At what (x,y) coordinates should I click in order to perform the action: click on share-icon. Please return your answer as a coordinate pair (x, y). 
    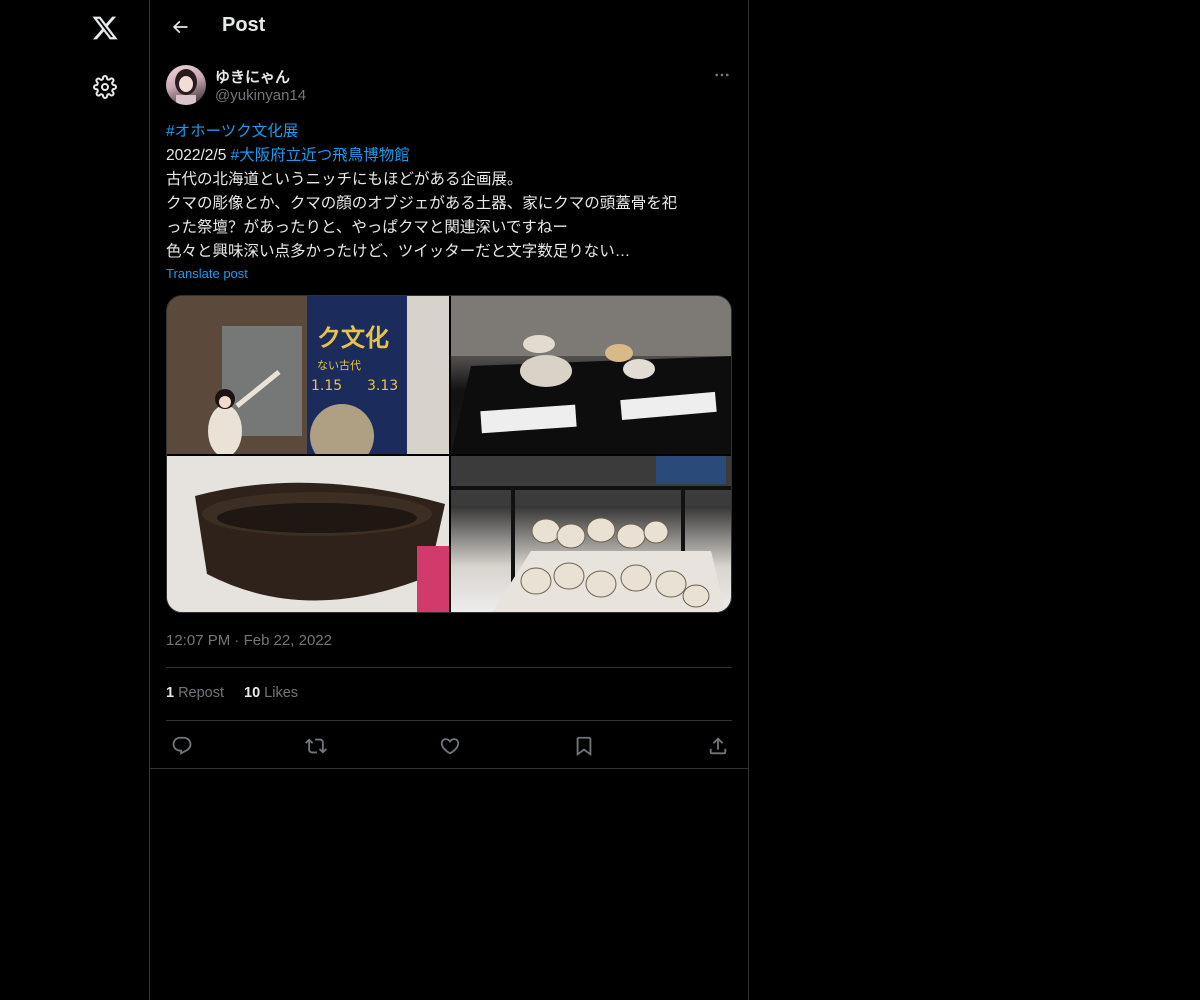
    Looking at the image, I should click on (718, 746).